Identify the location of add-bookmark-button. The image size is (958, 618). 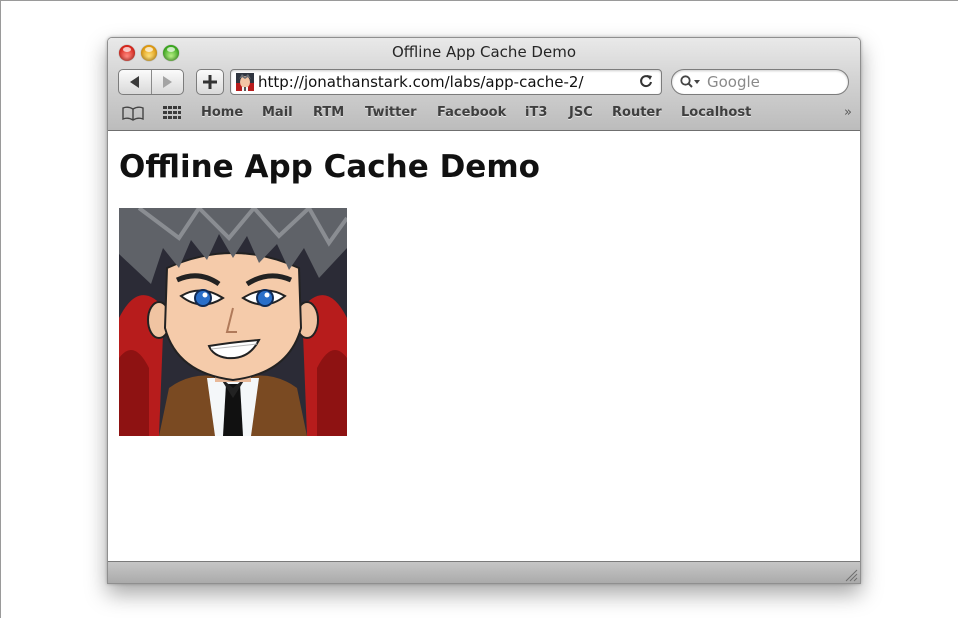
(210, 82).